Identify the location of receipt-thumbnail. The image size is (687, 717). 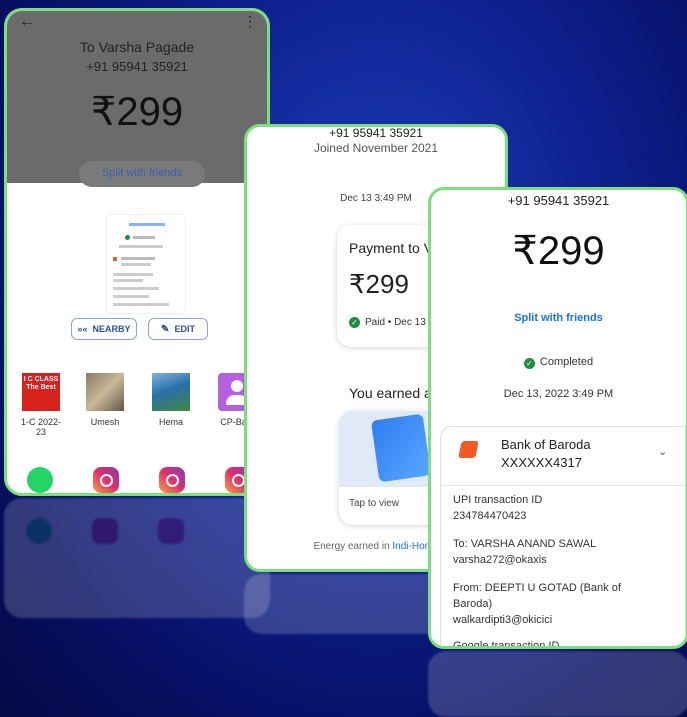
(146, 264).